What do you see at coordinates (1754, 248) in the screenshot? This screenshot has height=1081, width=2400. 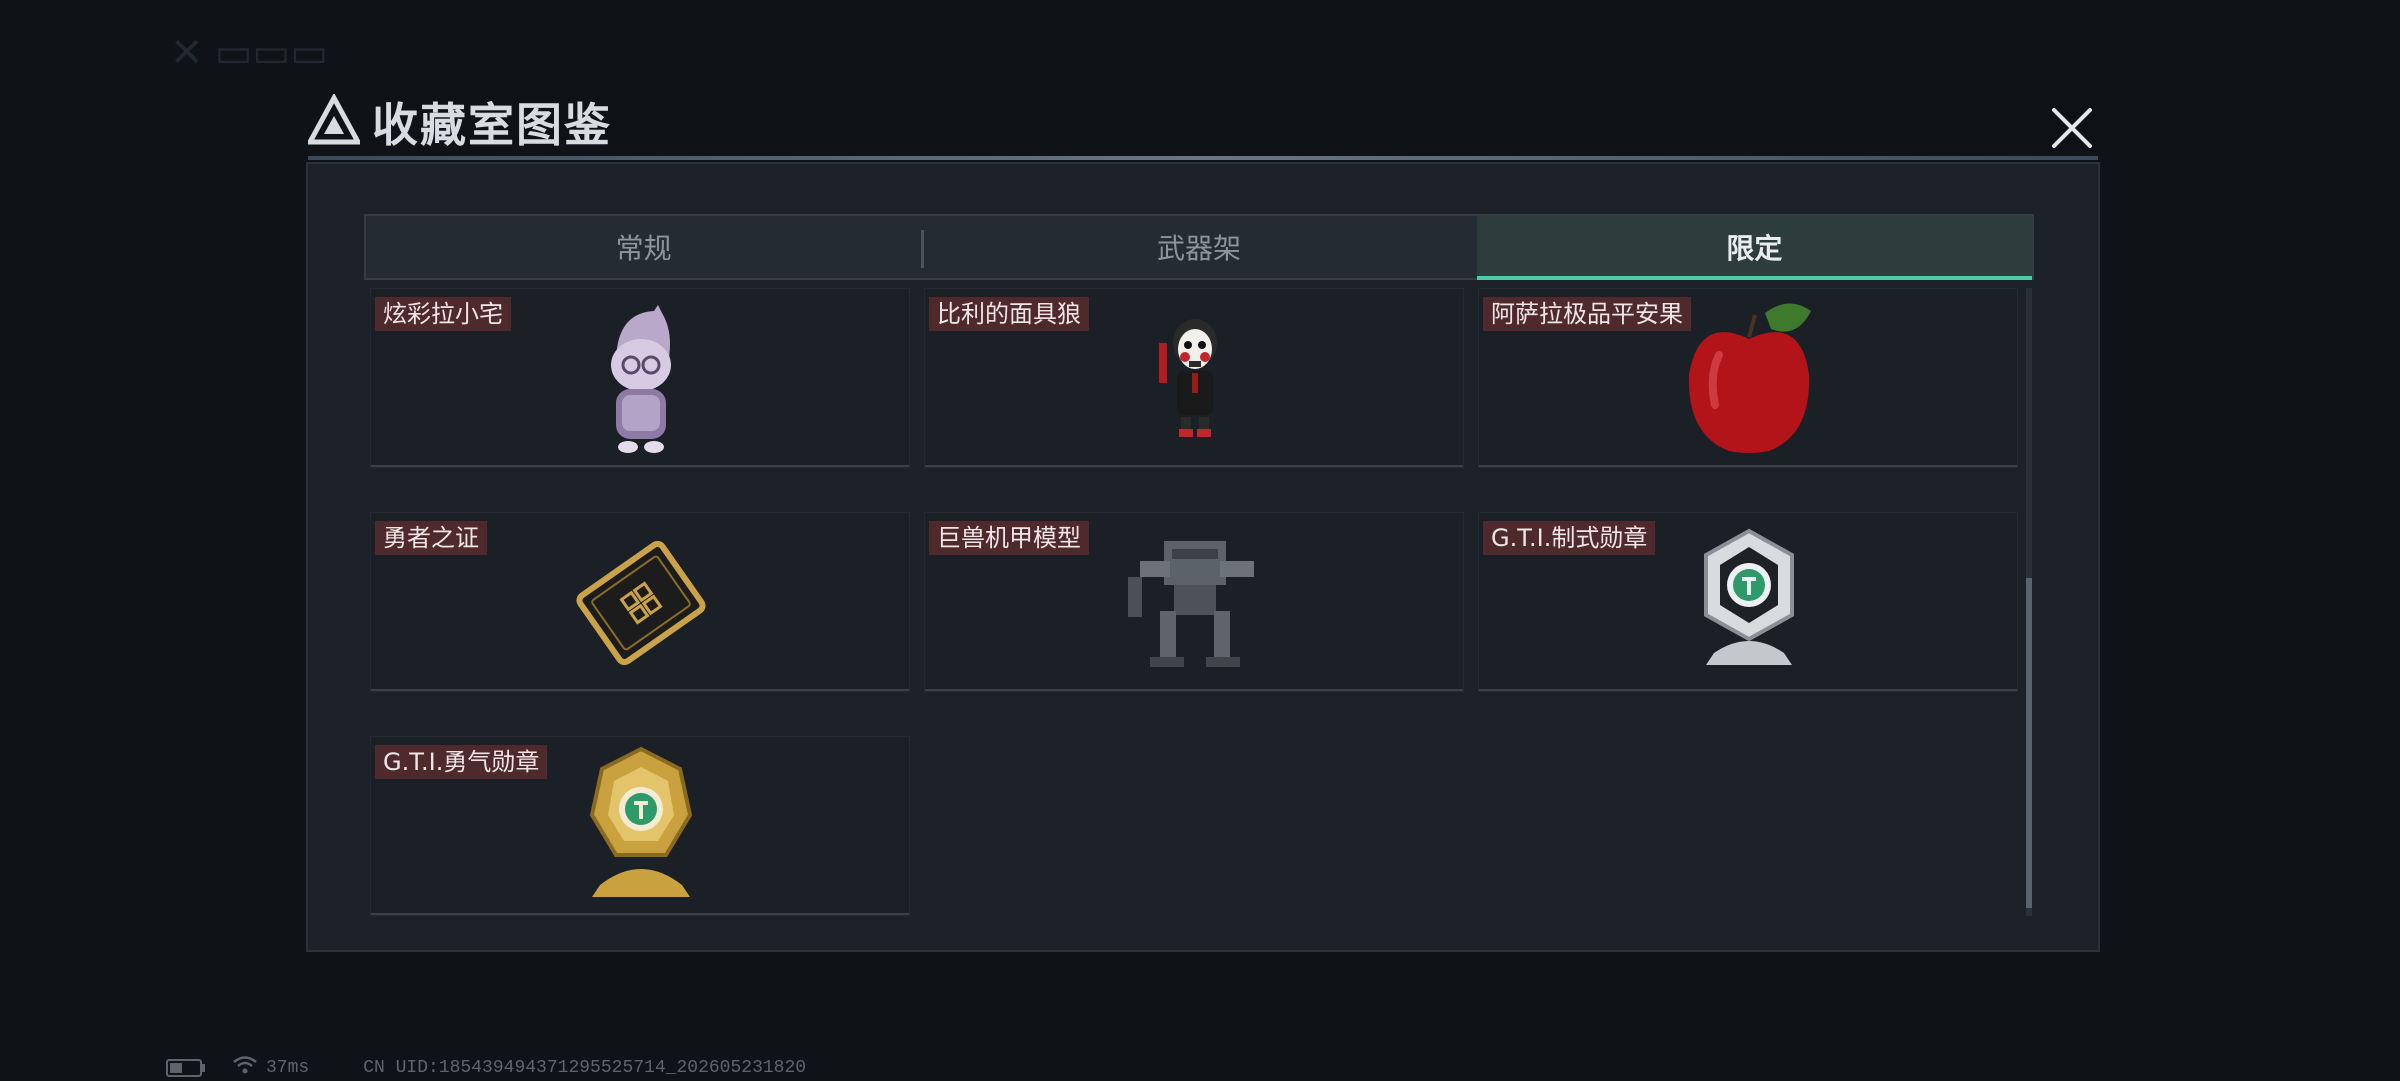 I see `tab-limited: 限定` at bounding box center [1754, 248].